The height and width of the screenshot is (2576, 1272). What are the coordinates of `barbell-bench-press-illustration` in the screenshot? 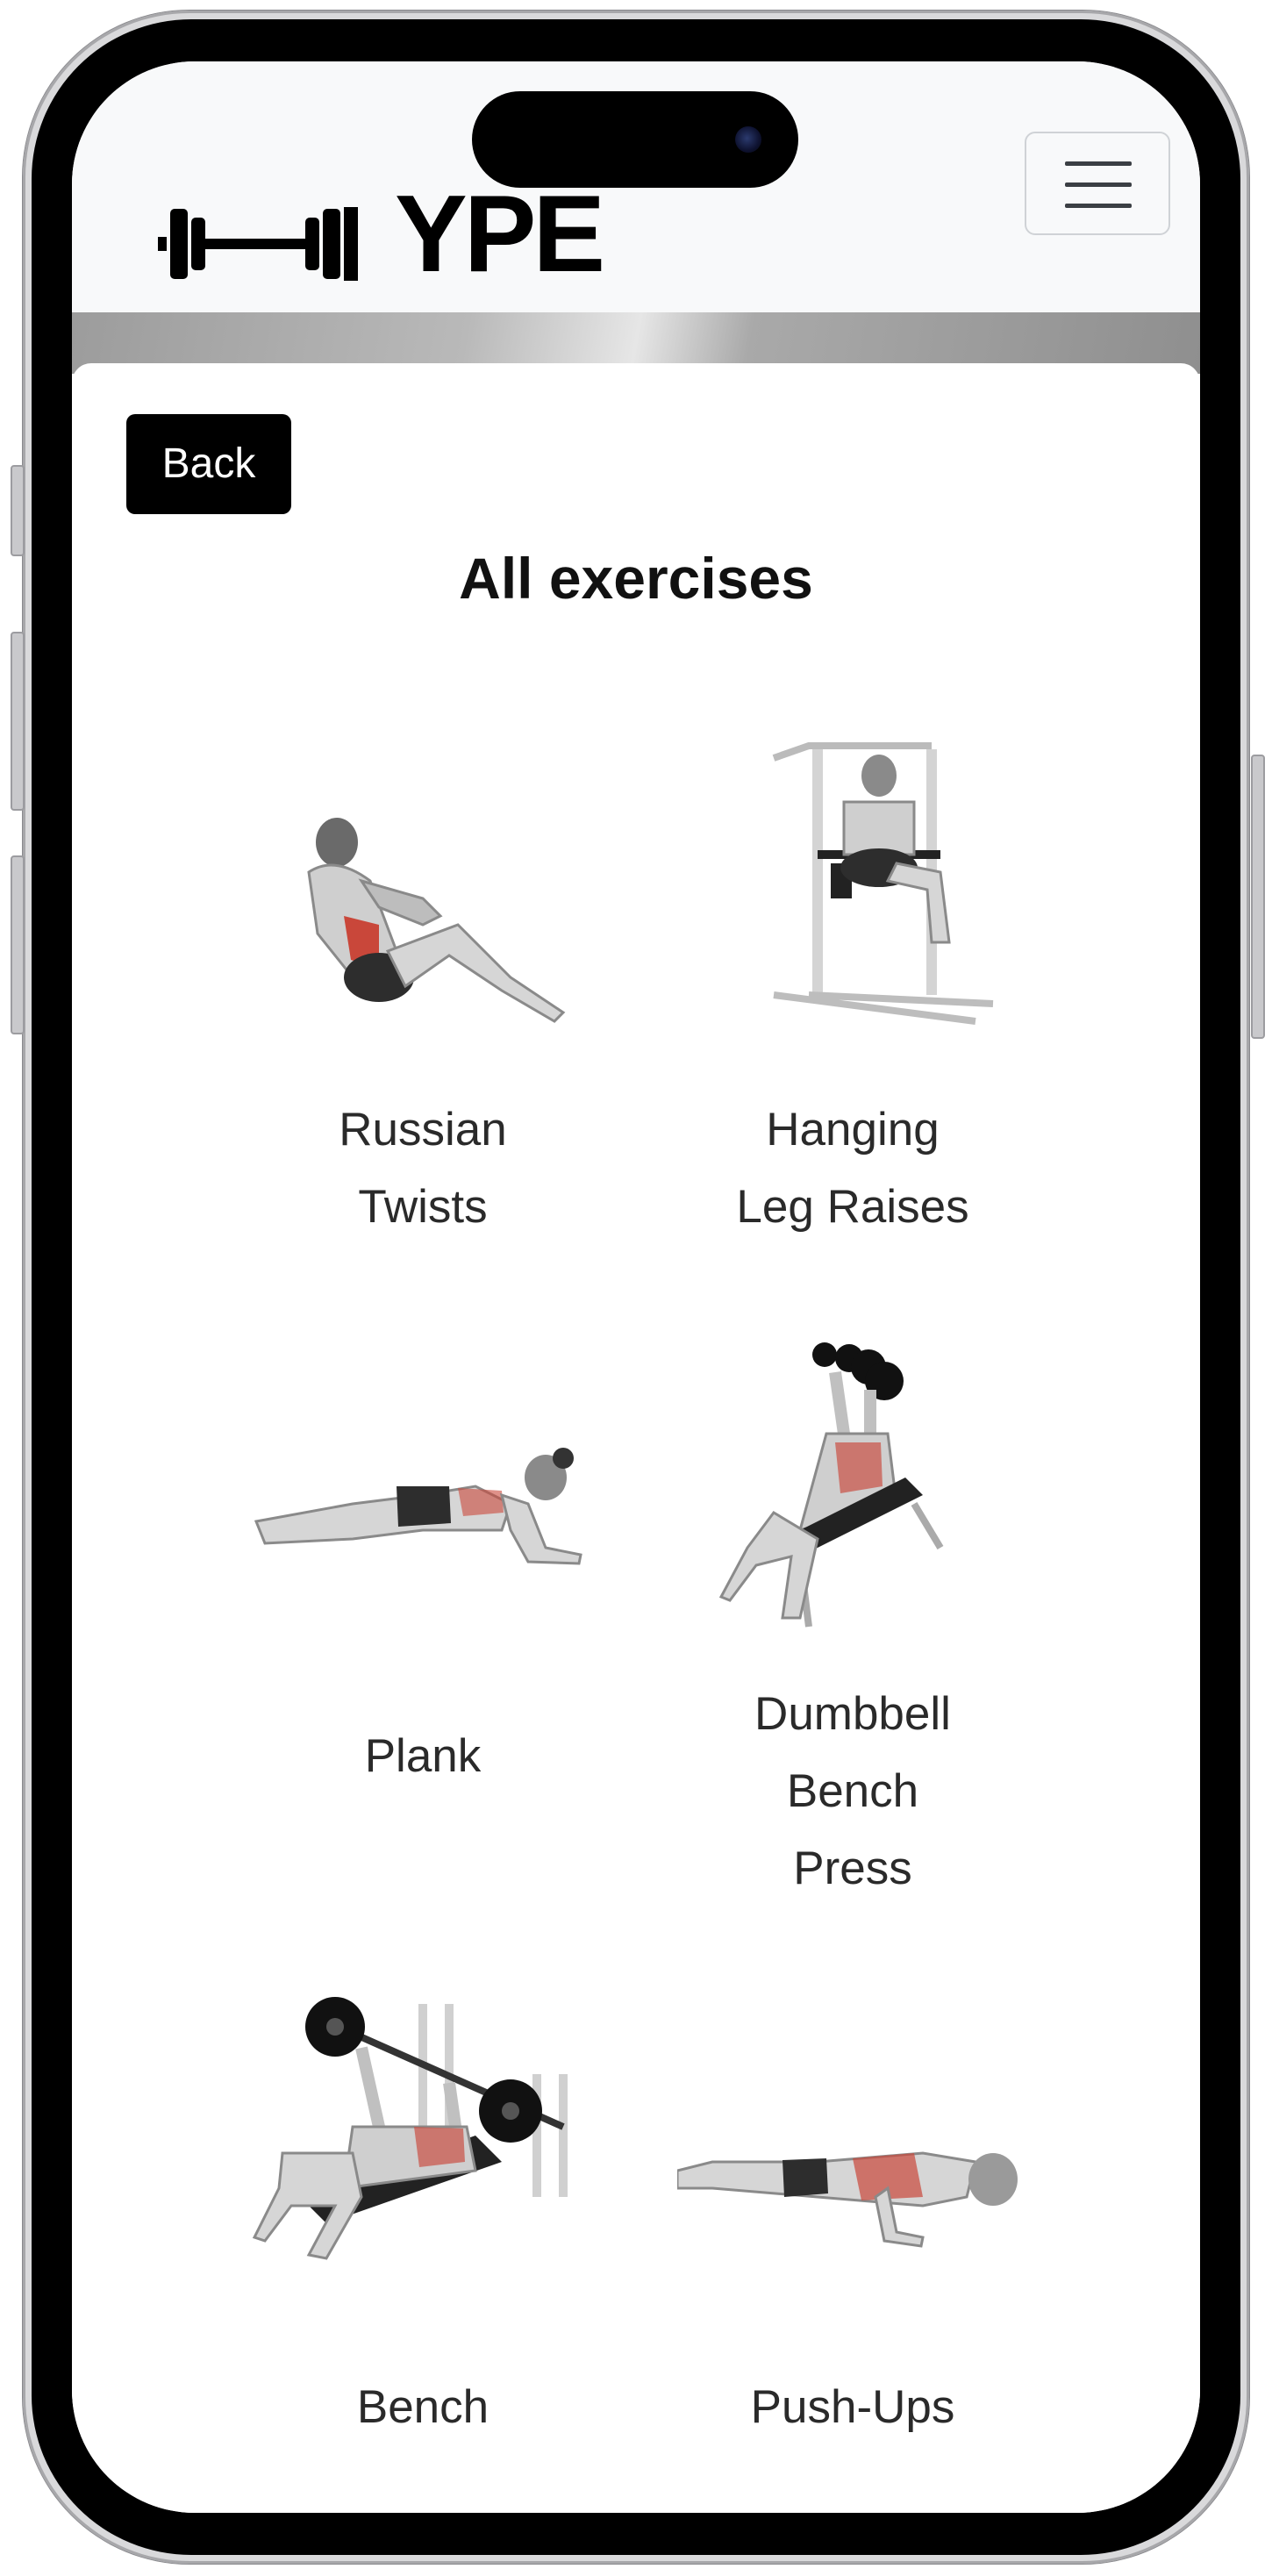 It's located at (410, 2128).